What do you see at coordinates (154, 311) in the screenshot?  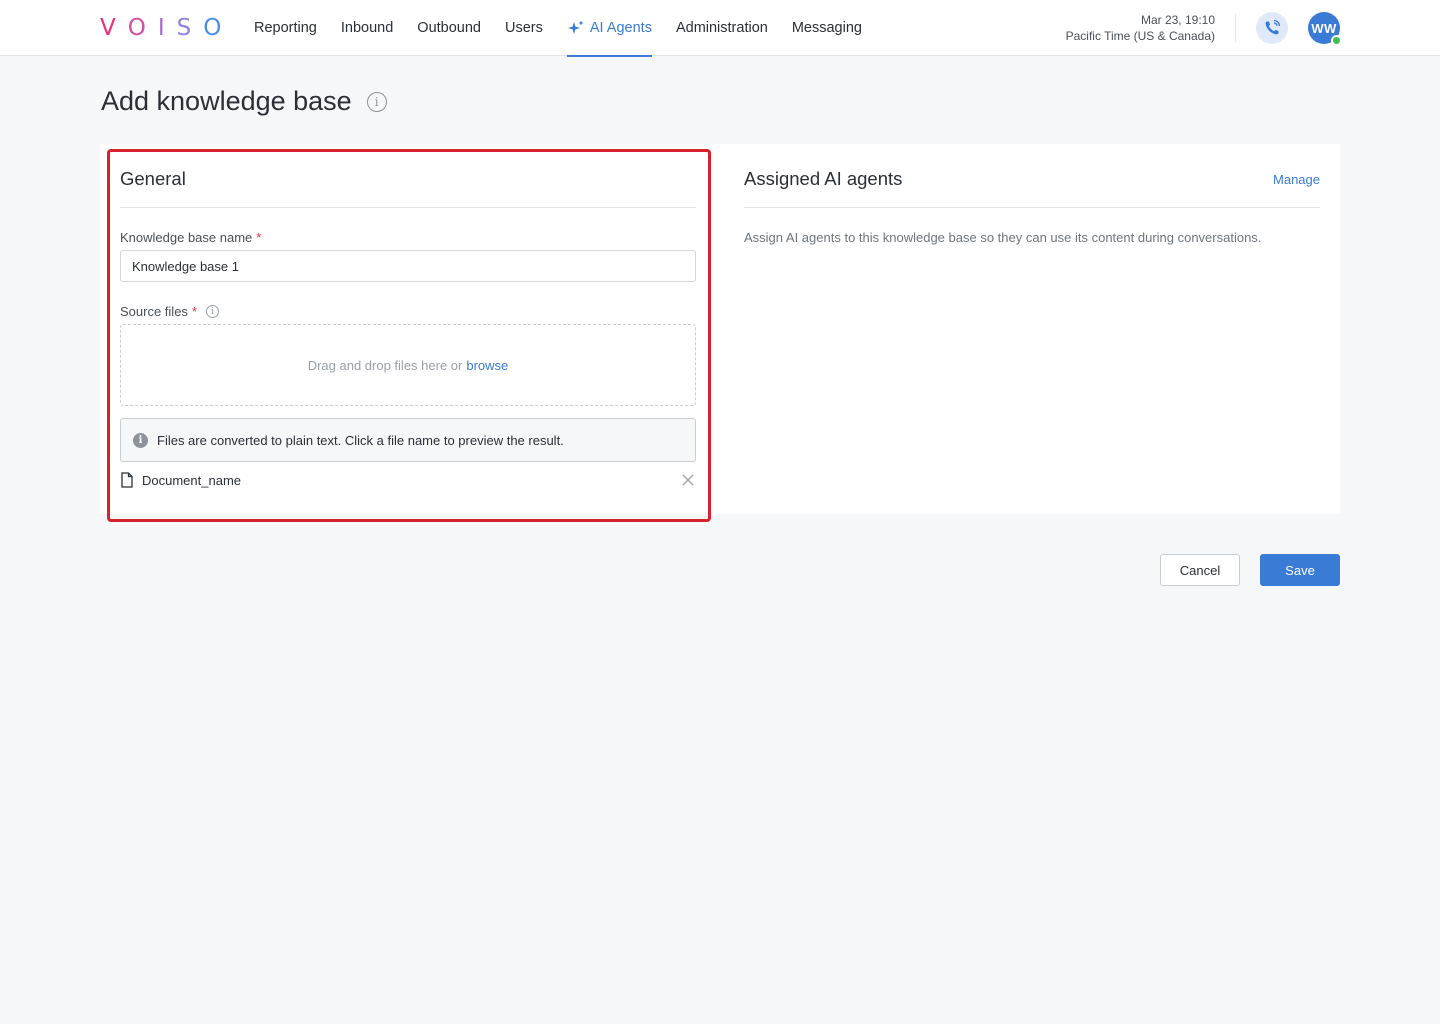 I see `field-label-text: Source files` at bounding box center [154, 311].